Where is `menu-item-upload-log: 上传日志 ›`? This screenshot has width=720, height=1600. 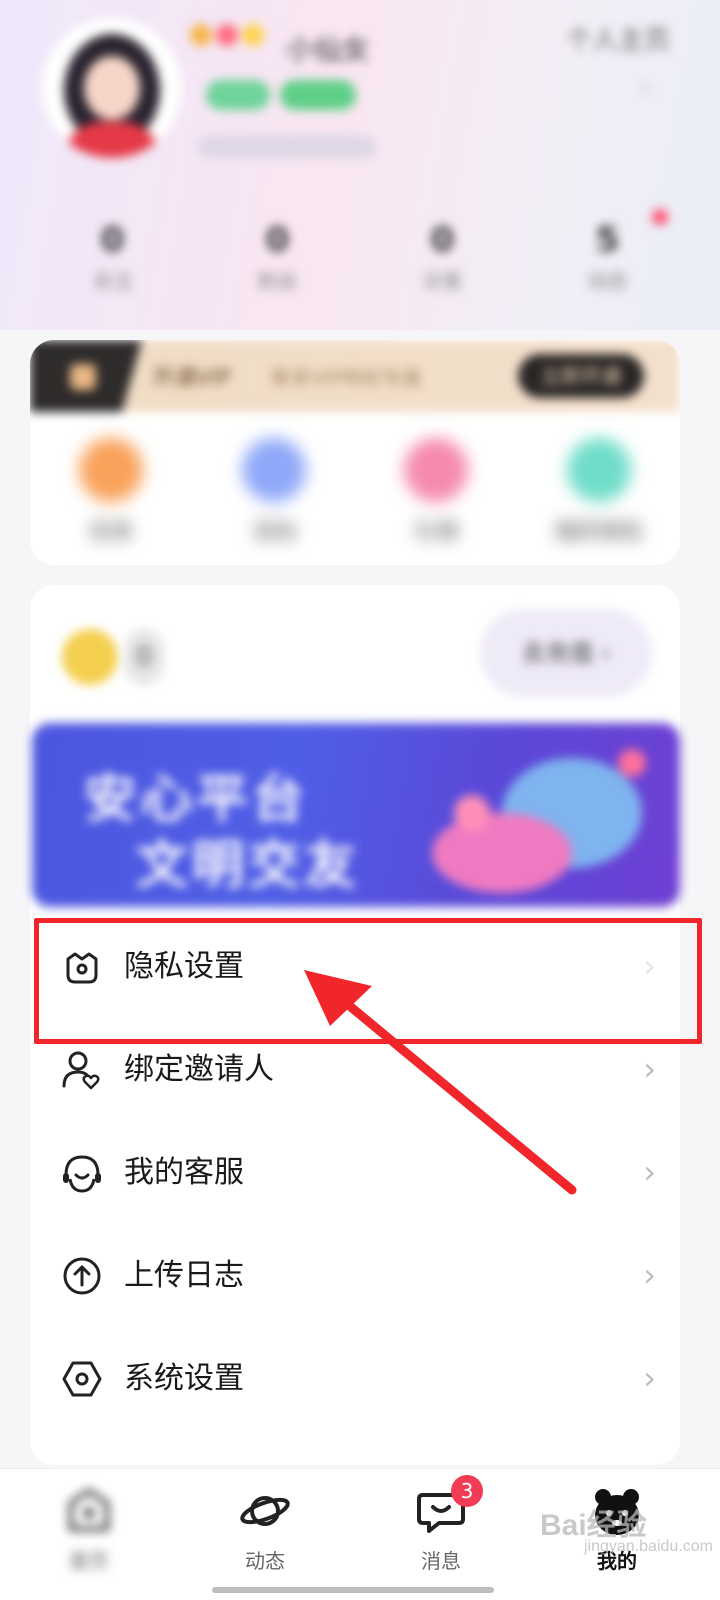
menu-item-upload-log: 上传日志 › is located at coordinates (355, 1275).